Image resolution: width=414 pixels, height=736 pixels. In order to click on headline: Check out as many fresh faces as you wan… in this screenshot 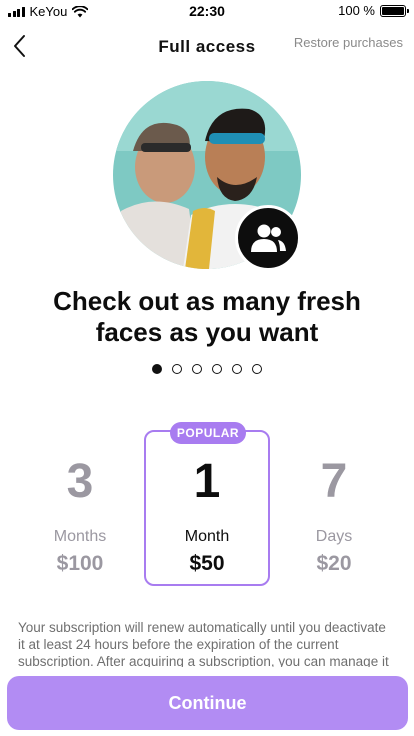, I will do `click(207, 316)`.